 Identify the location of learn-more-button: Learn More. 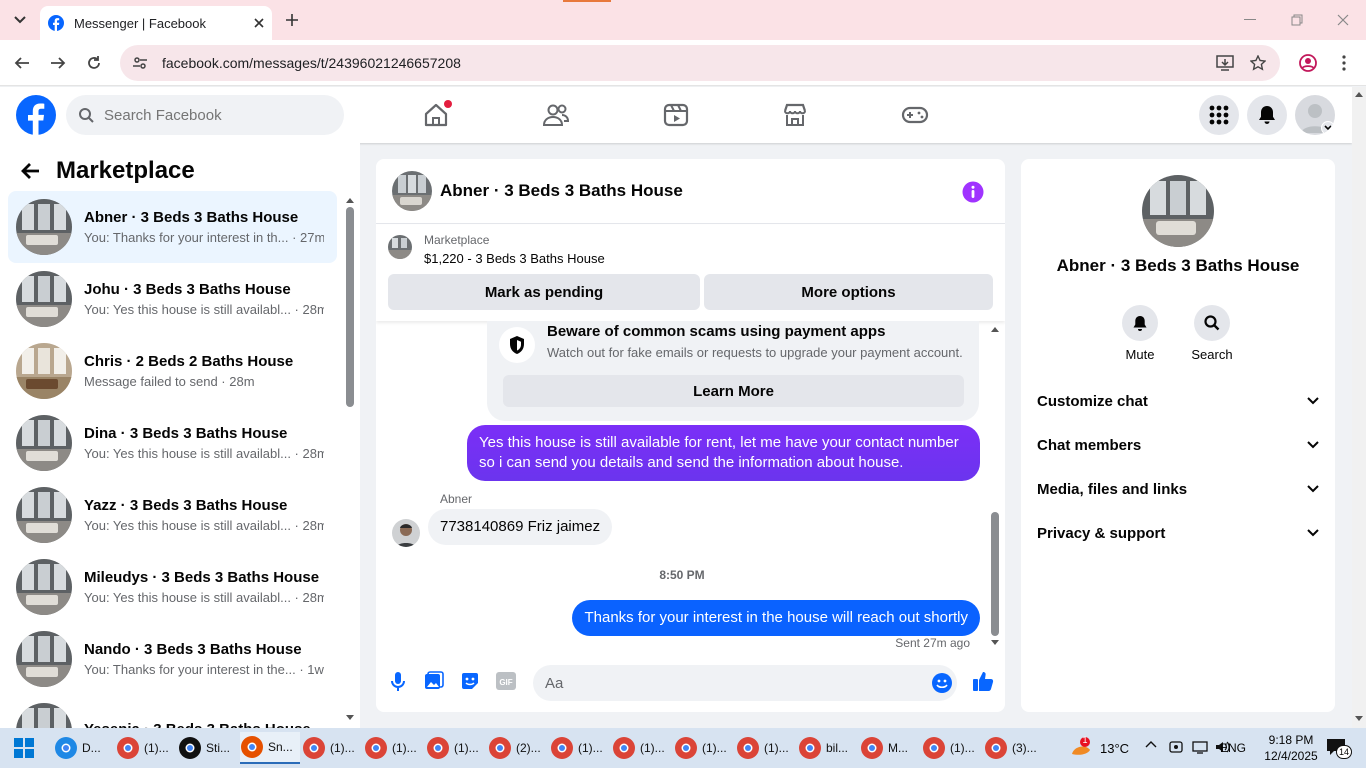
(733, 391).